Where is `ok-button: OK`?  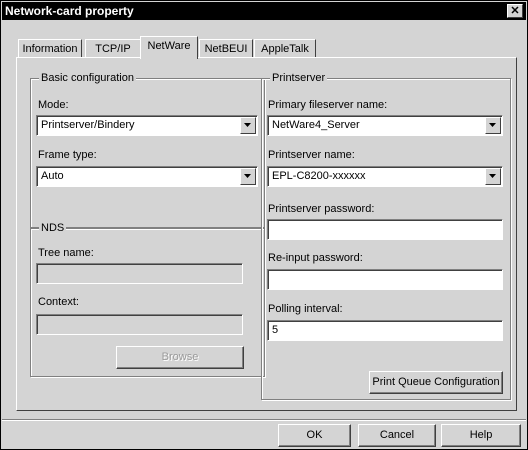
ok-button: OK is located at coordinates (314, 435).